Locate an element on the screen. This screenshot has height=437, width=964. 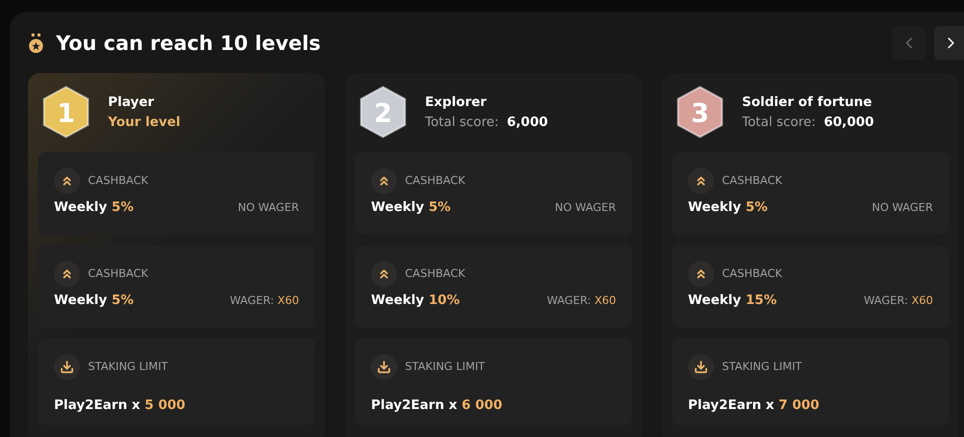
score-value: 60,000 is located at coordinates (849, 123).